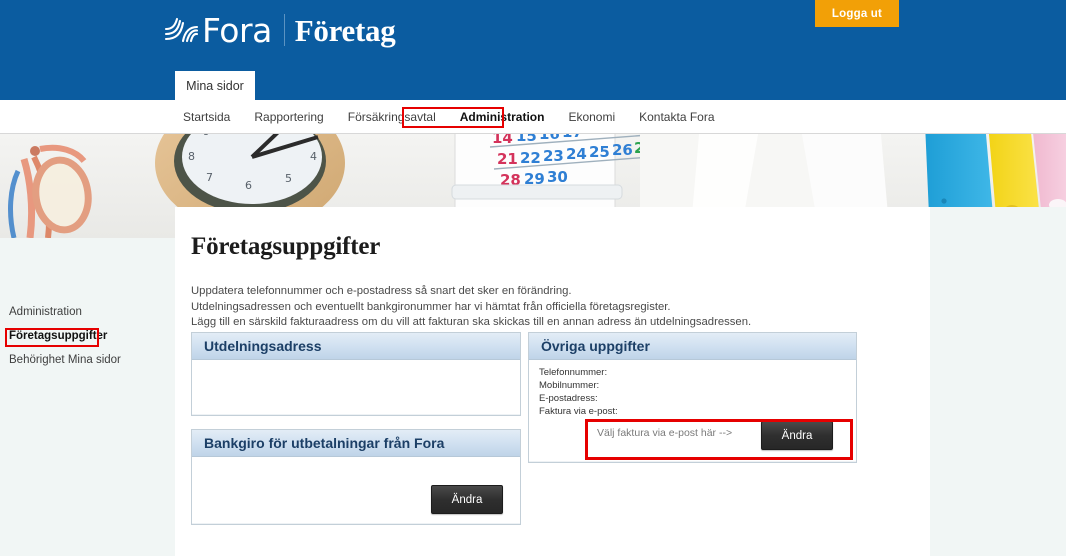 This screenshot has width=1066, height=556. I want to click on svg-text: 24, so click(576, 154).